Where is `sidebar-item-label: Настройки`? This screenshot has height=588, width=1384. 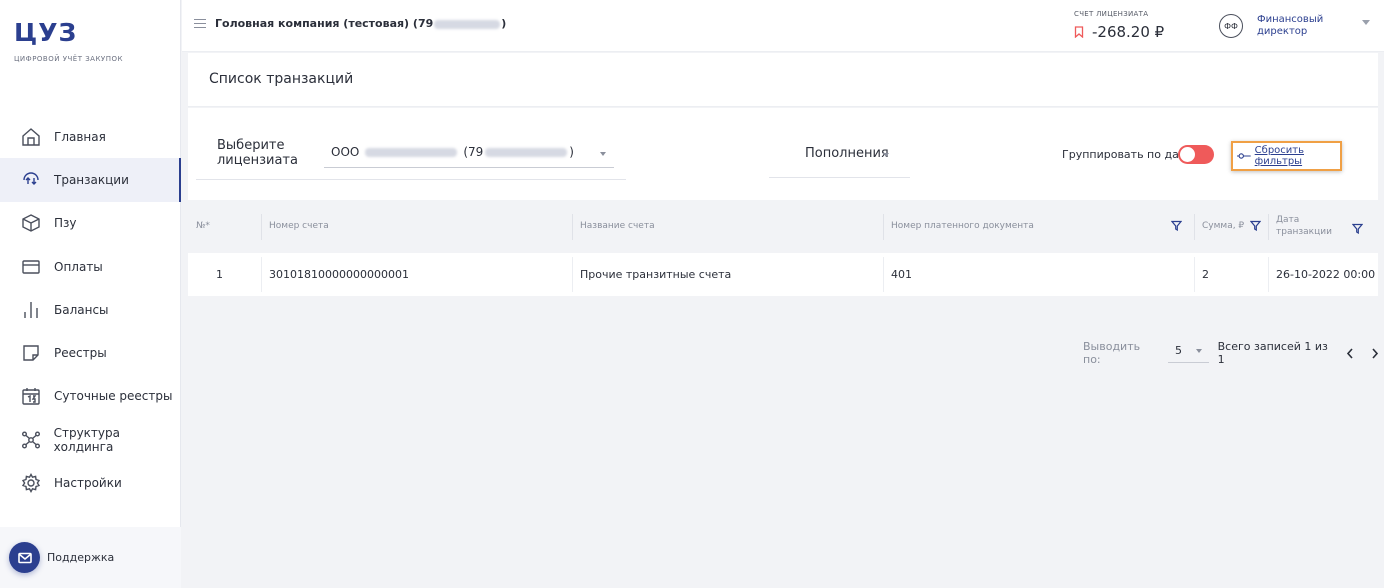
sidebar-item-label: Настройки is located at coordinates (88, 483).